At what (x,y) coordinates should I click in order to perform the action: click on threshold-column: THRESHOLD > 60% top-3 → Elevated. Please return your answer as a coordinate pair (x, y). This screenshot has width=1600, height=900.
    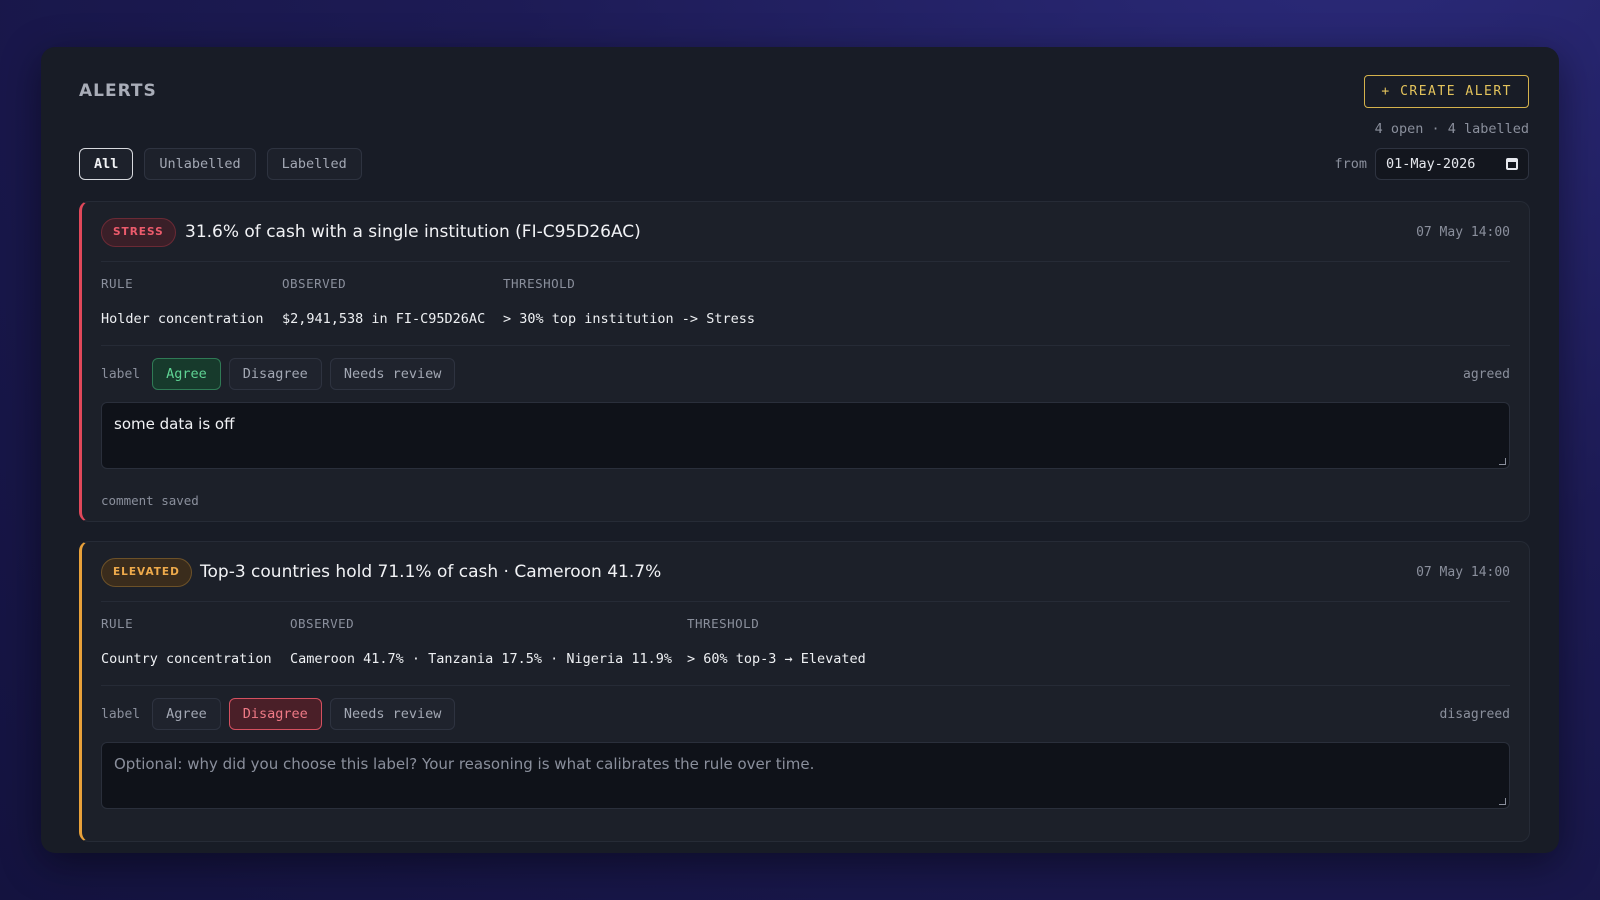
    Looking at the image, I should click on (776, 641).